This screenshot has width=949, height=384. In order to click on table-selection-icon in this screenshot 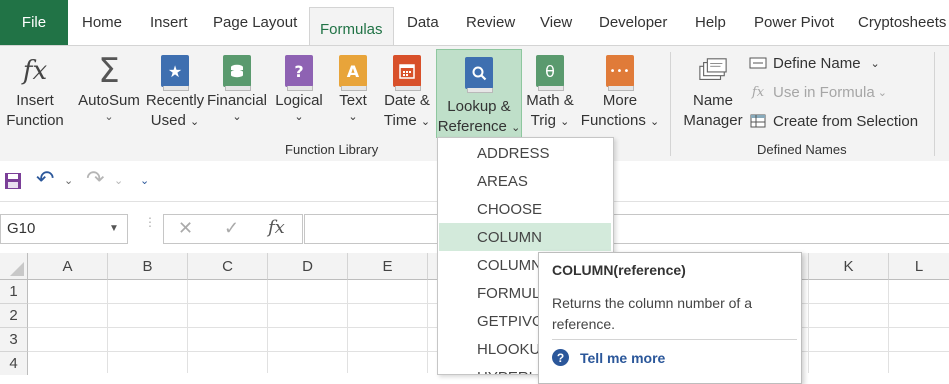, I will do `click(758, 121)`.